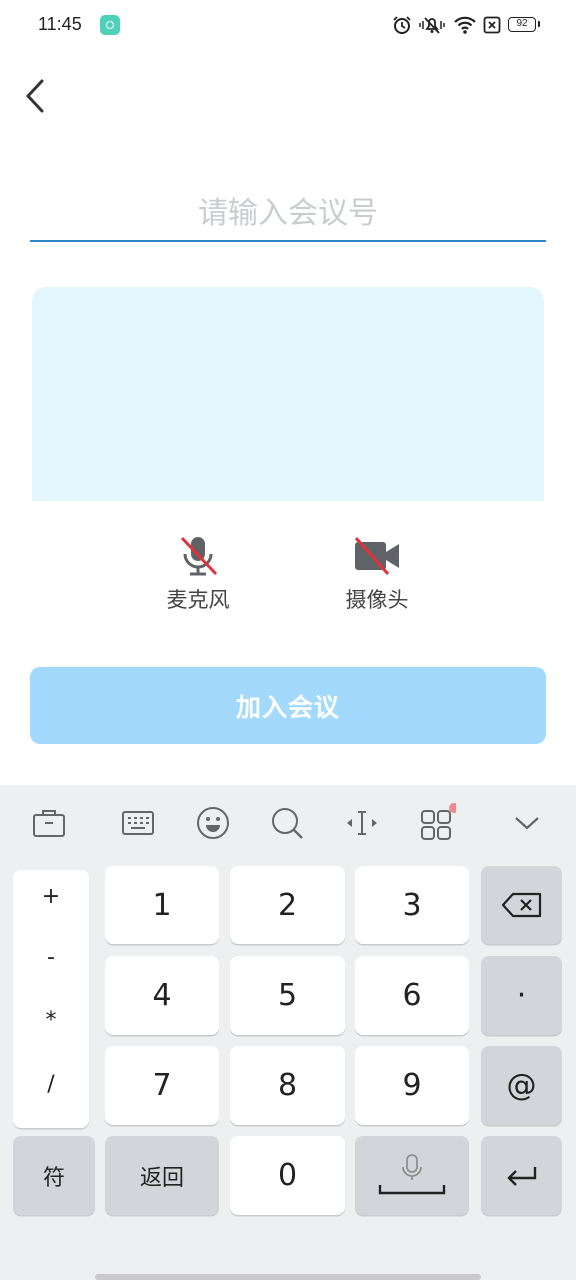 The image size is (576, 1280). I want to click on enter-key, so click(521, 1175).